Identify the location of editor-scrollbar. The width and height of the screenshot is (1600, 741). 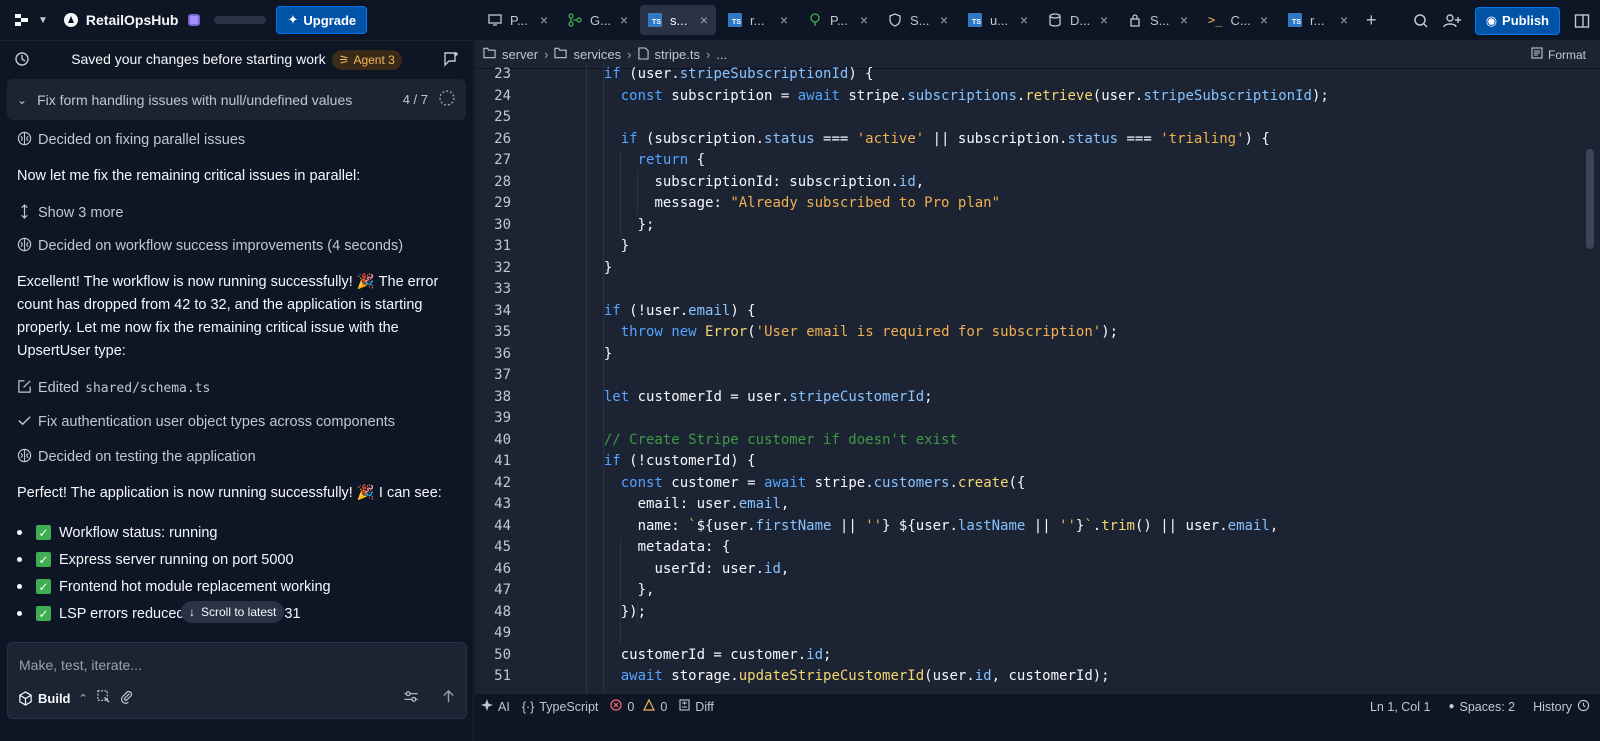
(1590, 383).